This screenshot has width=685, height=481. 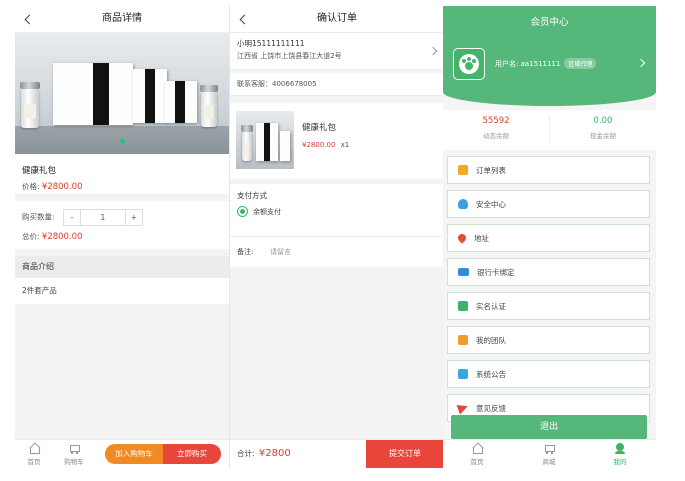 What do you see at coordinates (549, 462) in the screenshot?
I see `tab-mall-label: 商城` at bounding box center [549, 462].